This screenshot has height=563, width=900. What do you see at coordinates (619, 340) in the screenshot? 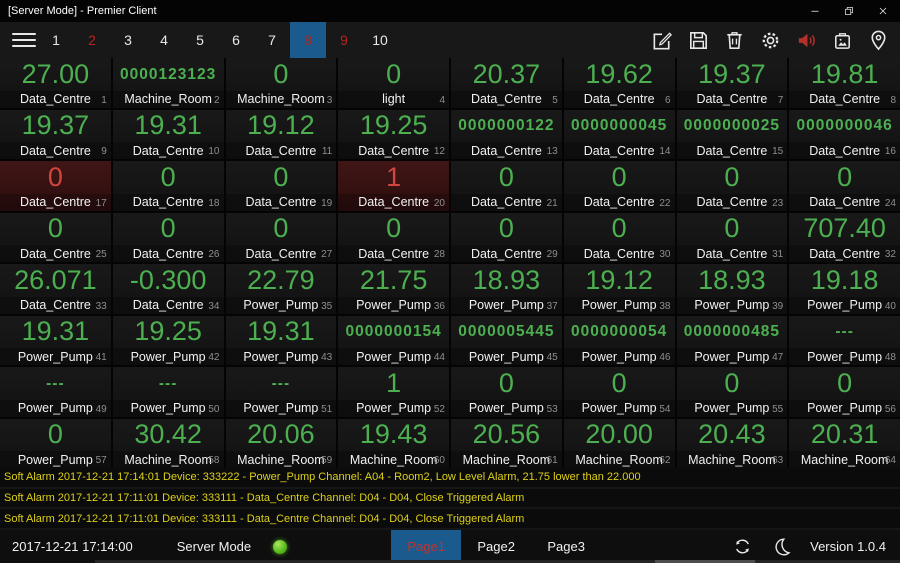
I see `sensor-tile: 0000000054 Power_Pump 46` at bounding box center [619, 340].